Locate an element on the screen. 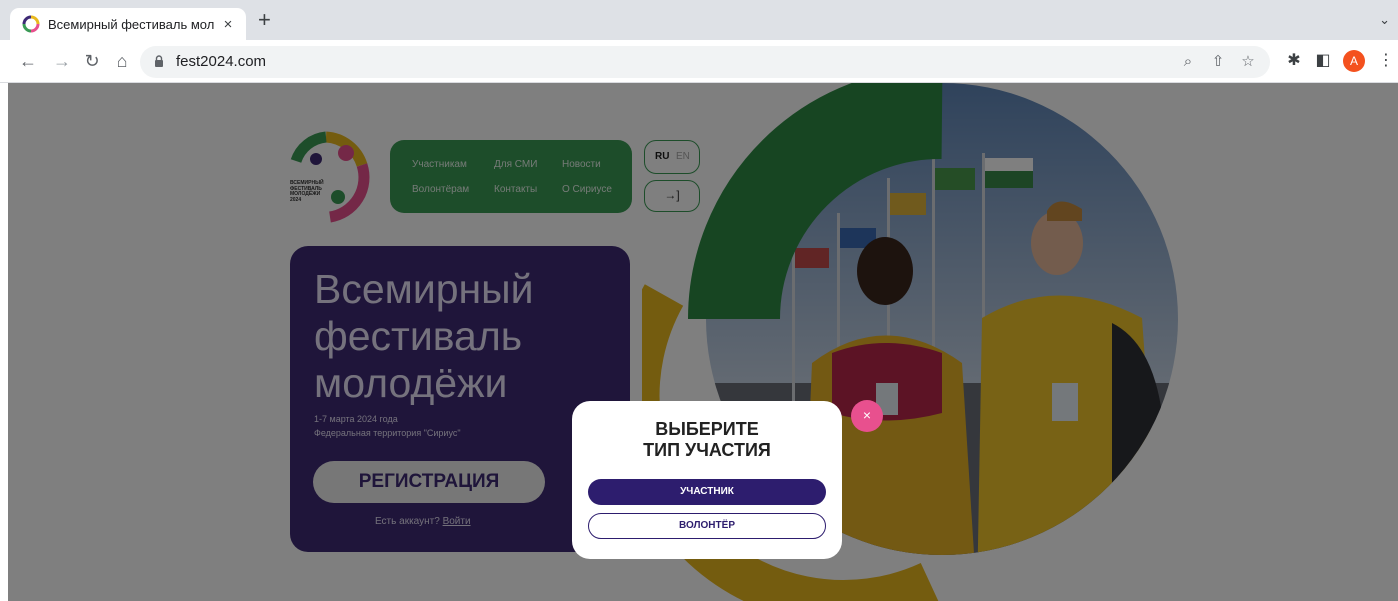 The height and width of the screenshot is (601, 1398). new-tab-button: + is located at coordinates (264, 20).